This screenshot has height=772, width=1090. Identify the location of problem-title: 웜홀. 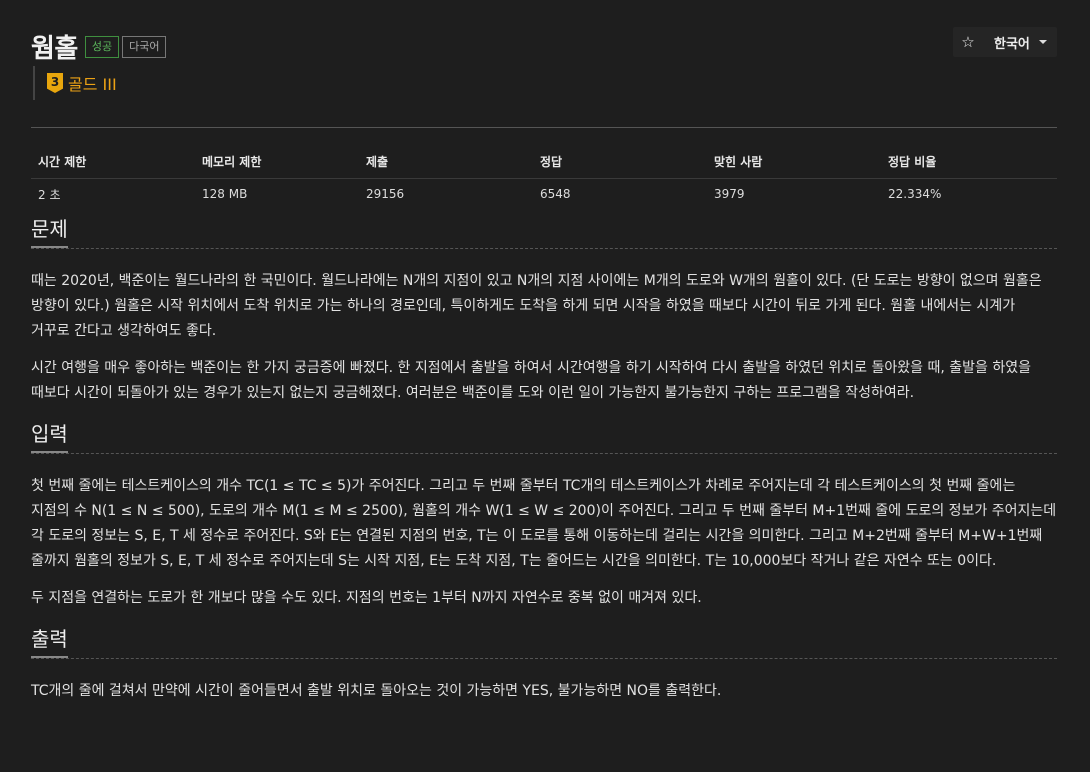
(54, 49).